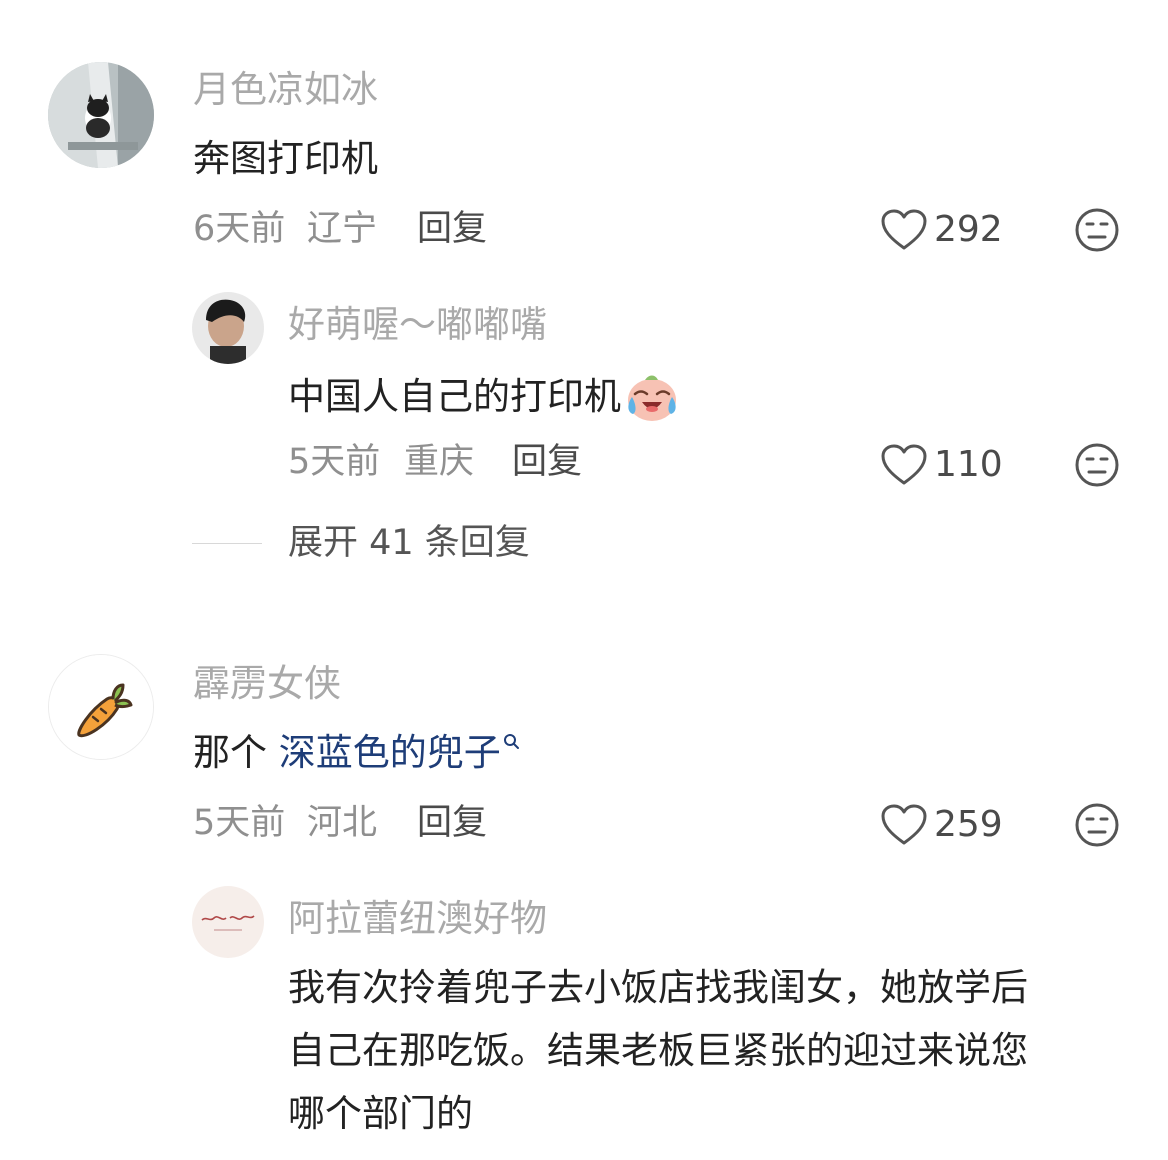 The image size is (1168, 1160). I want to click on comment-location: 辽宁, so click(342, 229).